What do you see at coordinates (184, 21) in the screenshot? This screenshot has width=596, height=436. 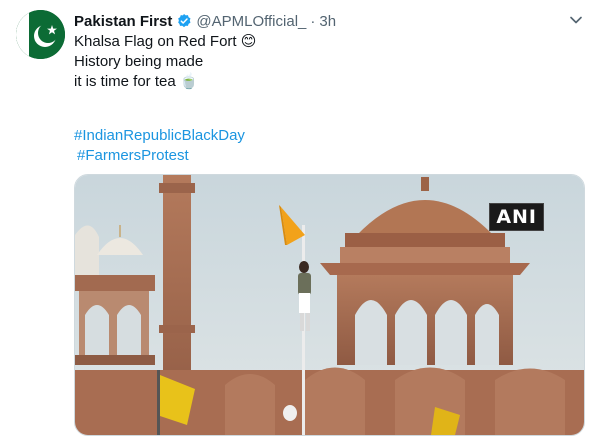 I see `verified-badge-icon` at bounding box center [184, 21].